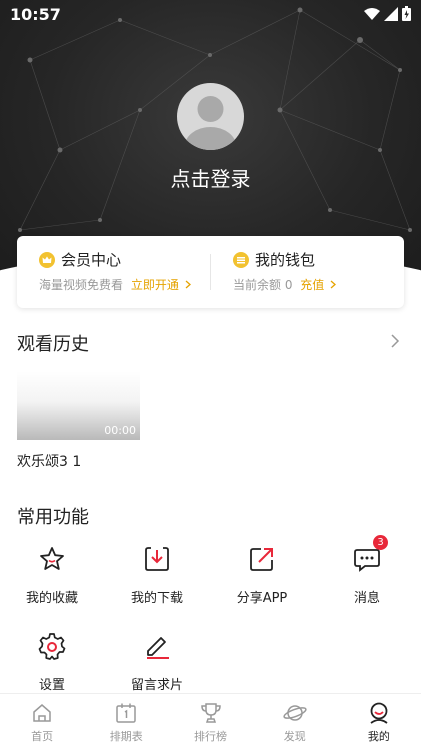  I want to click on recharge-link: 充值, so click(312, 285).